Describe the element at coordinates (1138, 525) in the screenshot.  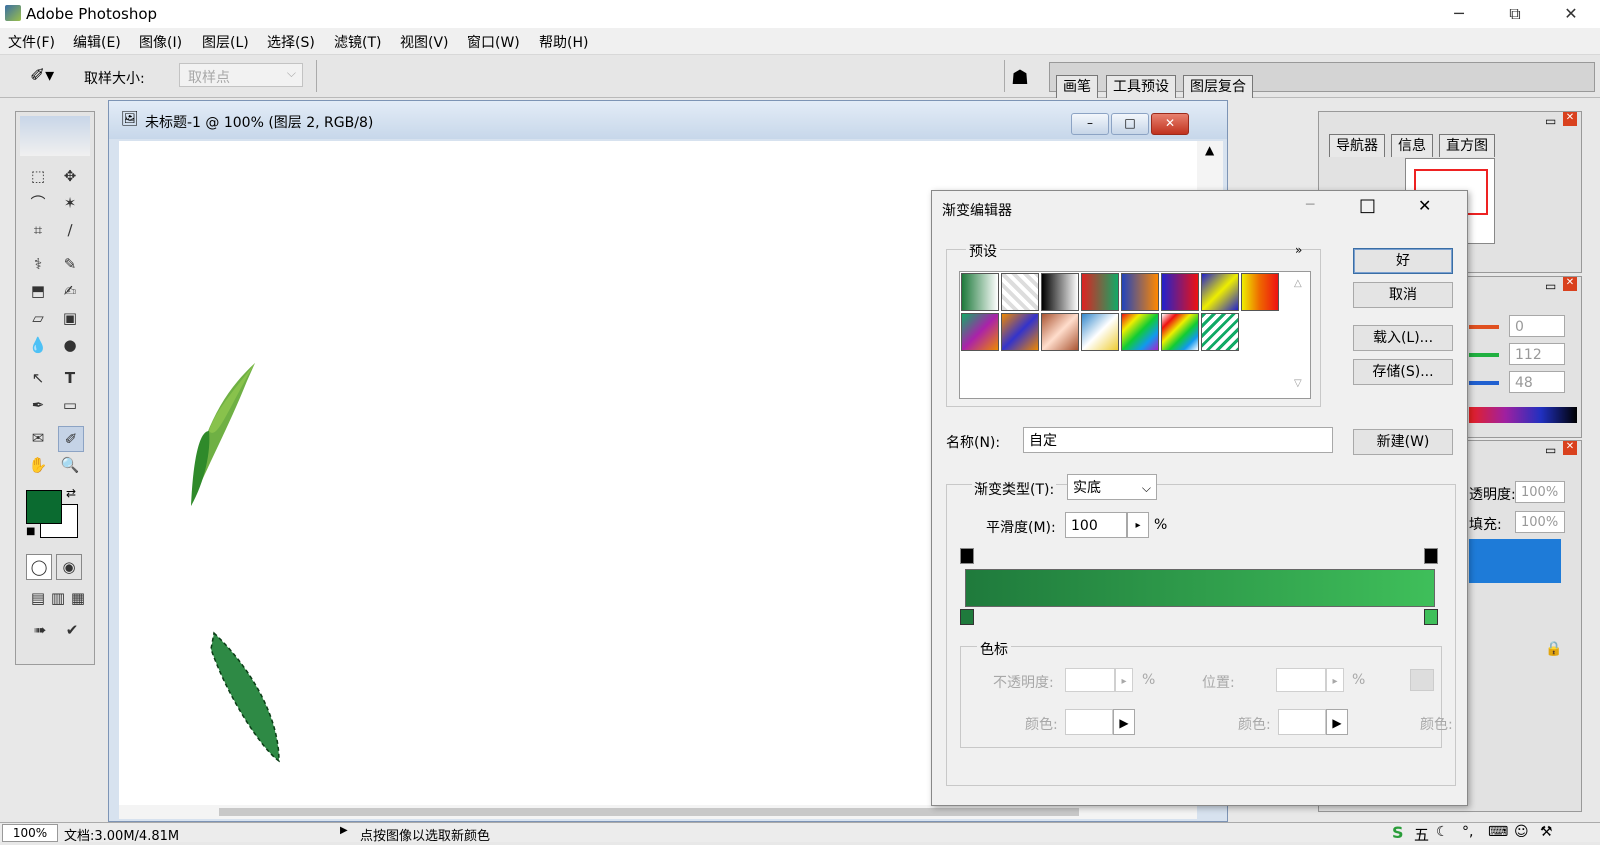
I see `smoothness-arrow-icon: ▸` at that location.